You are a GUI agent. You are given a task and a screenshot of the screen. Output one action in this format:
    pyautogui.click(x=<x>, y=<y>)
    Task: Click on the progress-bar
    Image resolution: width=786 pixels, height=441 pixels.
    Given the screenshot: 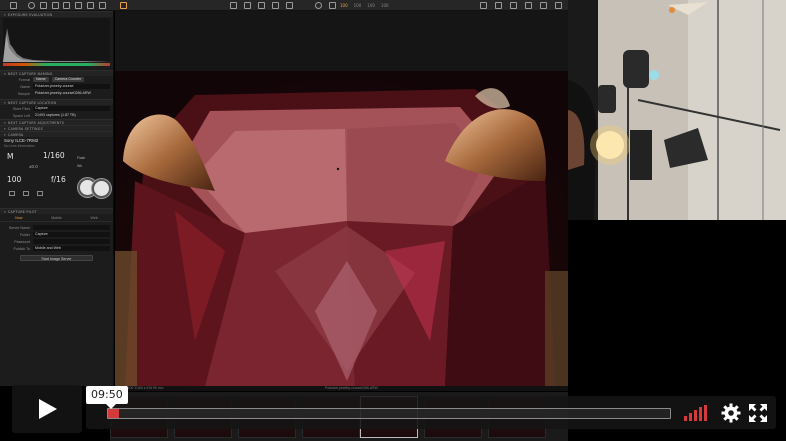 What is the action you would take?
    pyautogui.click(x=389, y=413)
    